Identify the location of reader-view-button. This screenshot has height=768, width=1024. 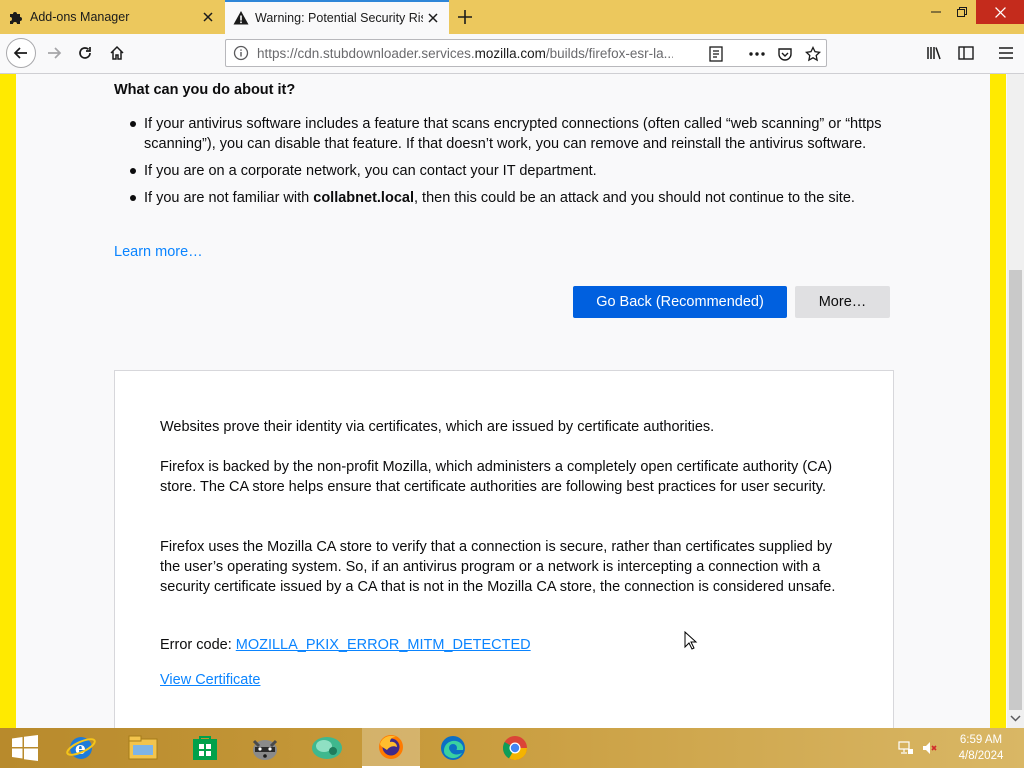
(716, 54).